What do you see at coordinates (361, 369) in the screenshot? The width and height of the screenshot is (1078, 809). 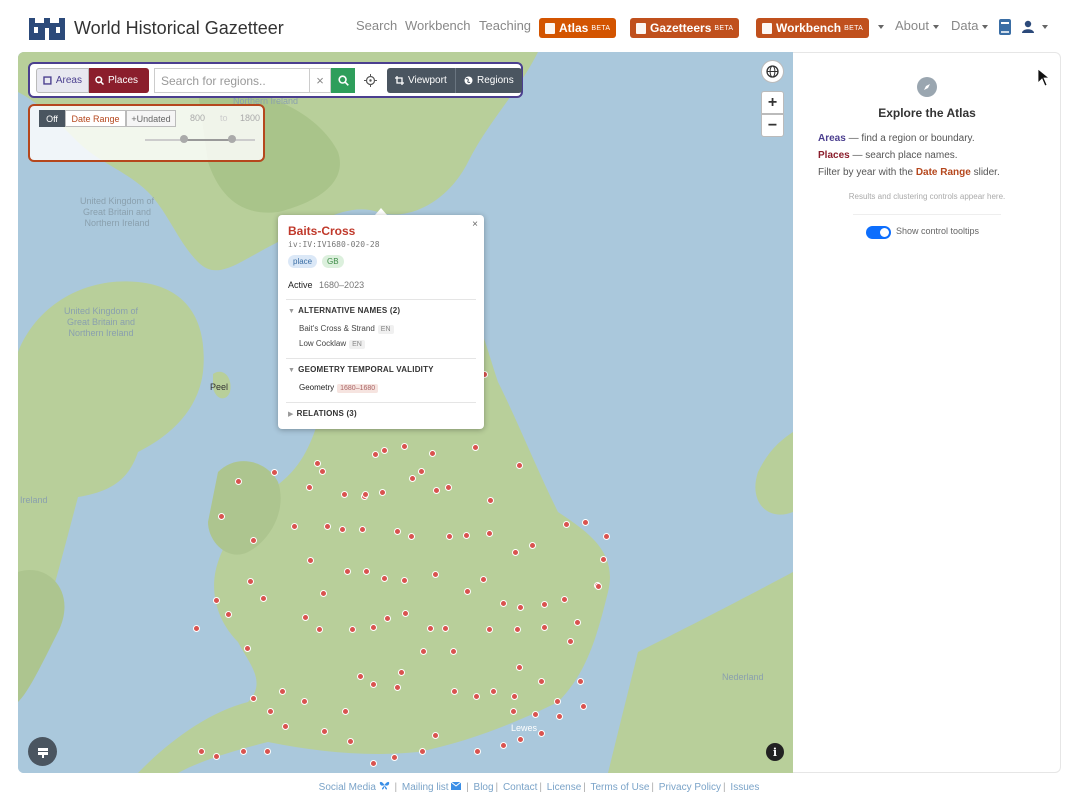 I see `geometry-validity-toggle: ▼ GEOMETRY TEMPORAL VALIDITY` at bounding box center [361, 369].